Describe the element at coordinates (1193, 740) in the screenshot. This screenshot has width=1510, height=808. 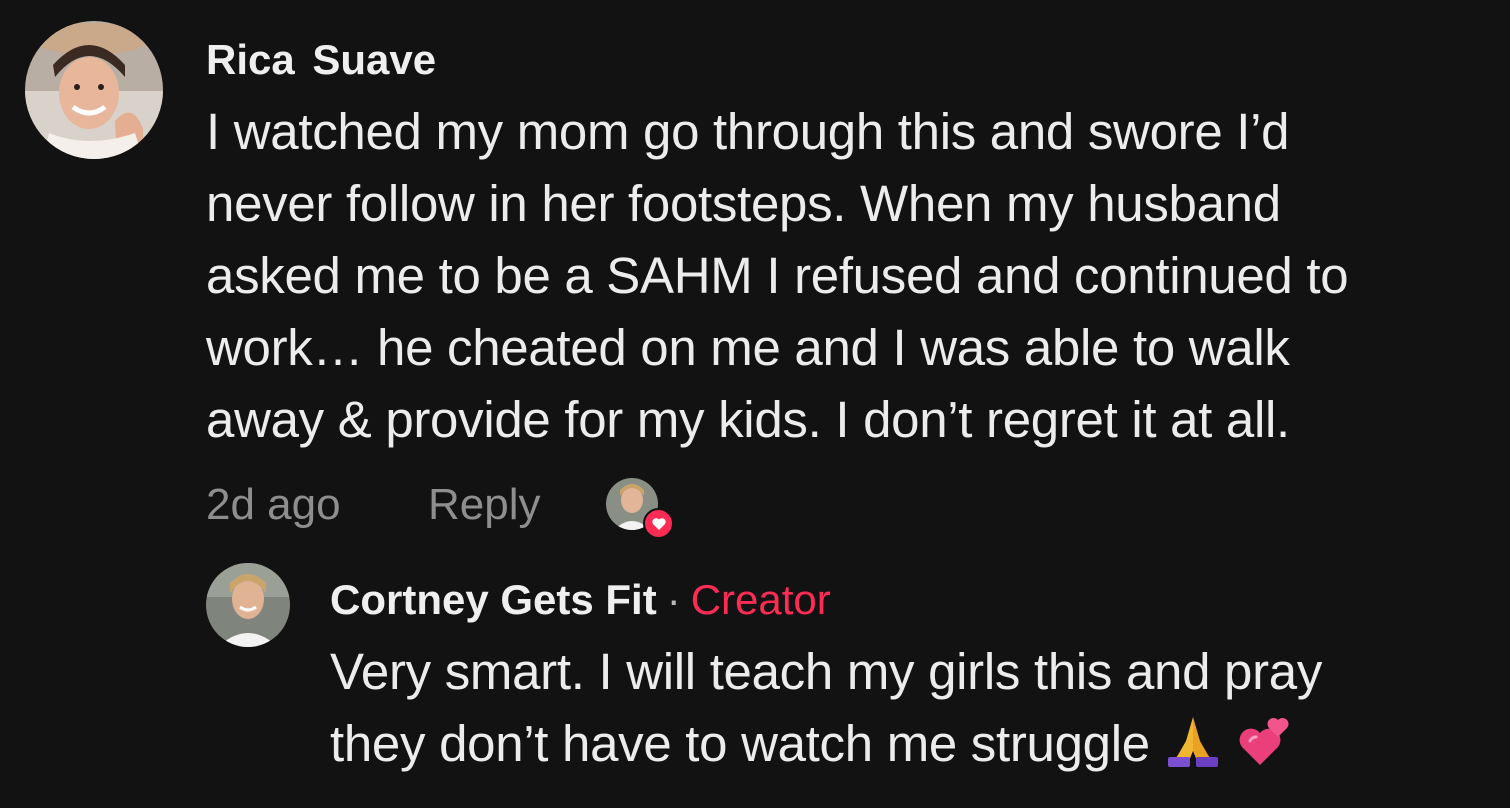
I see `folded-hands-emoji` at that location.